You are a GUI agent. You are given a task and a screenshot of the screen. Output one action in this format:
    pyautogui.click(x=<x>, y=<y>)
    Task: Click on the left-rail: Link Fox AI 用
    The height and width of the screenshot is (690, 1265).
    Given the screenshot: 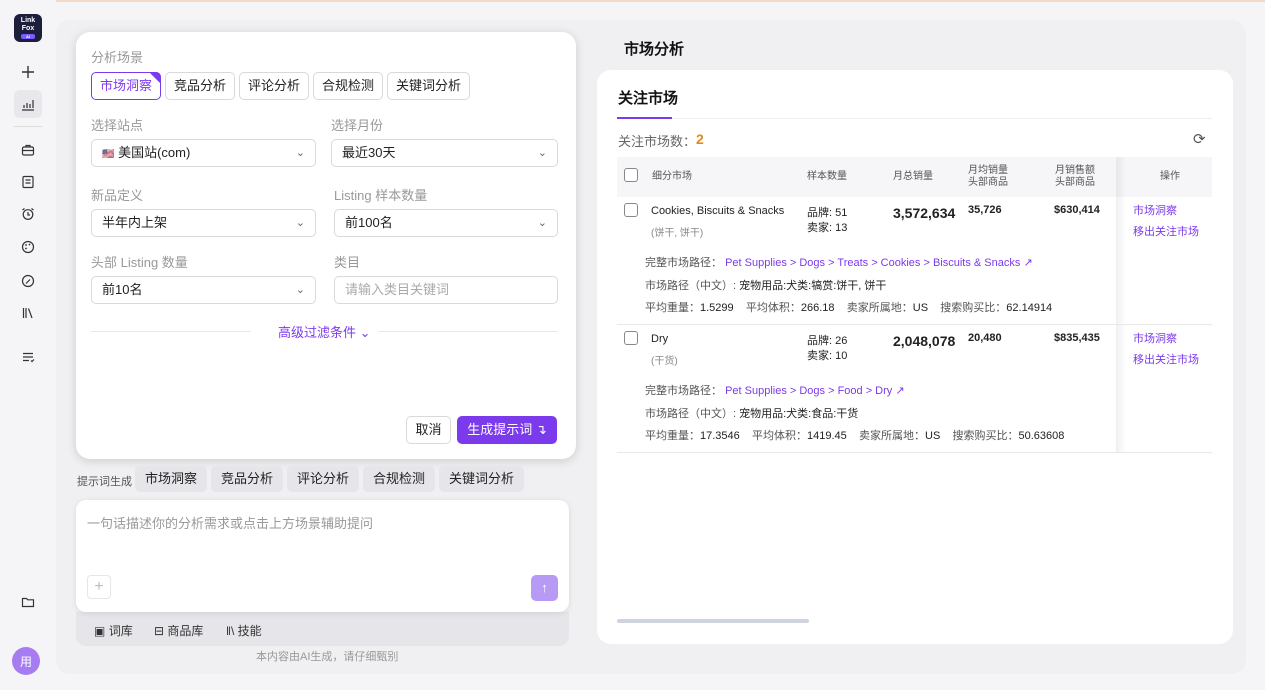 What is the action you would take?
    pyautogui.click(x=28, y=345)
    